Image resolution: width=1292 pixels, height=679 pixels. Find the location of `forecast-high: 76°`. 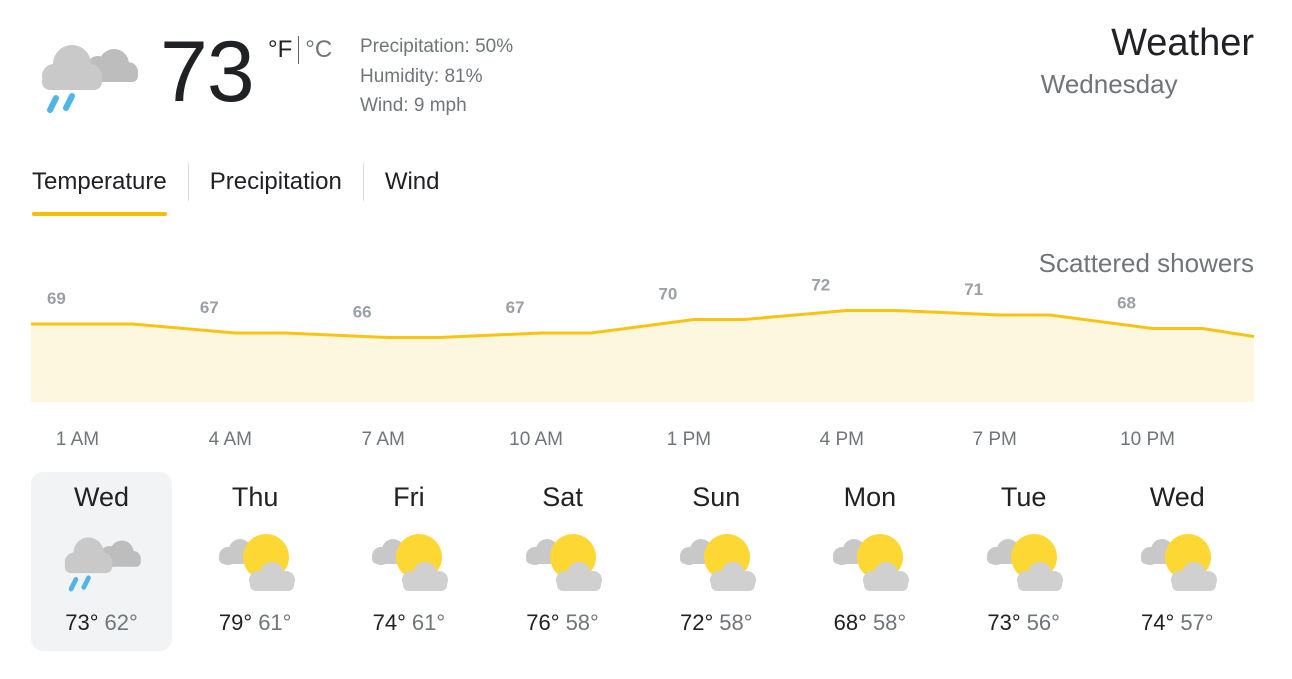

forecast-high: 76° is located at coordinates (543, 622).